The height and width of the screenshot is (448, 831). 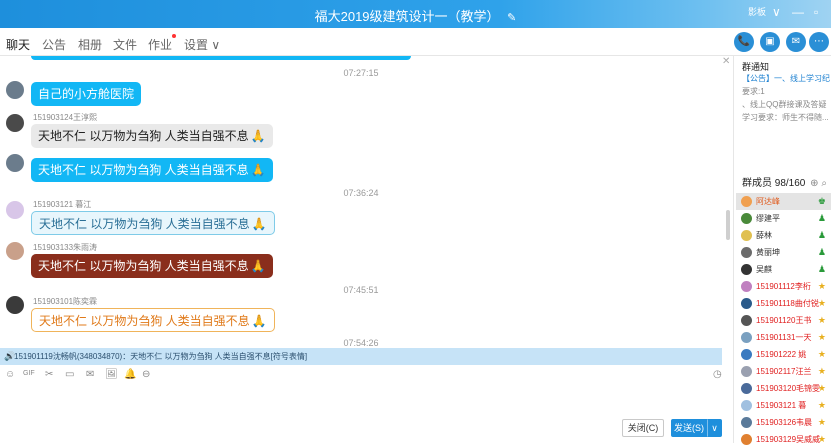 What do you see at coordinates (783, 422) in the screenshot?
I see `member-row: 151903126韦晨 ★` at bounding box center [783, 422].